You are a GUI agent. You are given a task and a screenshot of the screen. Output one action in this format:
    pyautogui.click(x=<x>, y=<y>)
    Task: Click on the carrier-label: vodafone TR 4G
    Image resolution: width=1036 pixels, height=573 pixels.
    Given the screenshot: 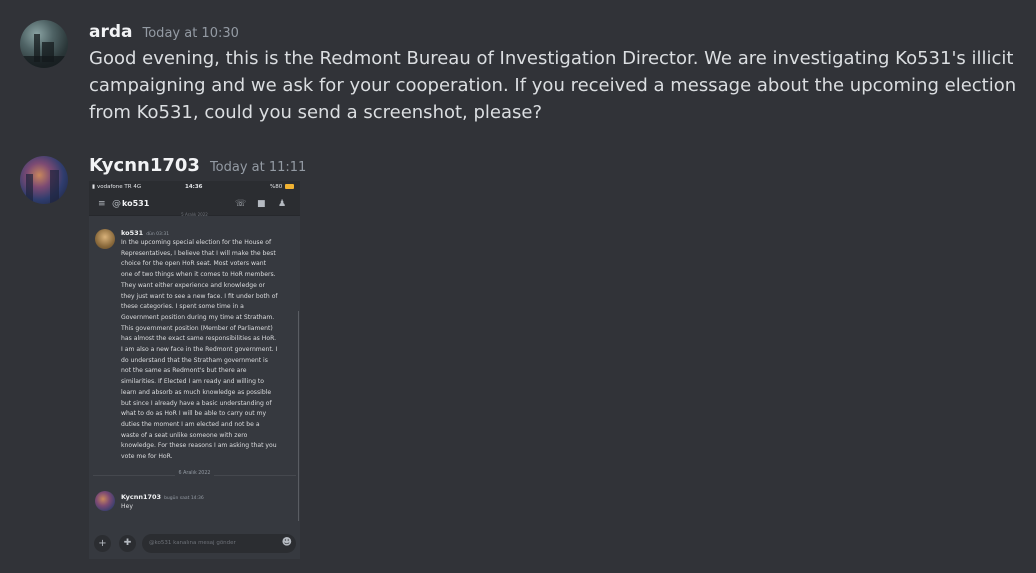 What is the action you would take?
    pyautogui.click(x=119, y=187)
    